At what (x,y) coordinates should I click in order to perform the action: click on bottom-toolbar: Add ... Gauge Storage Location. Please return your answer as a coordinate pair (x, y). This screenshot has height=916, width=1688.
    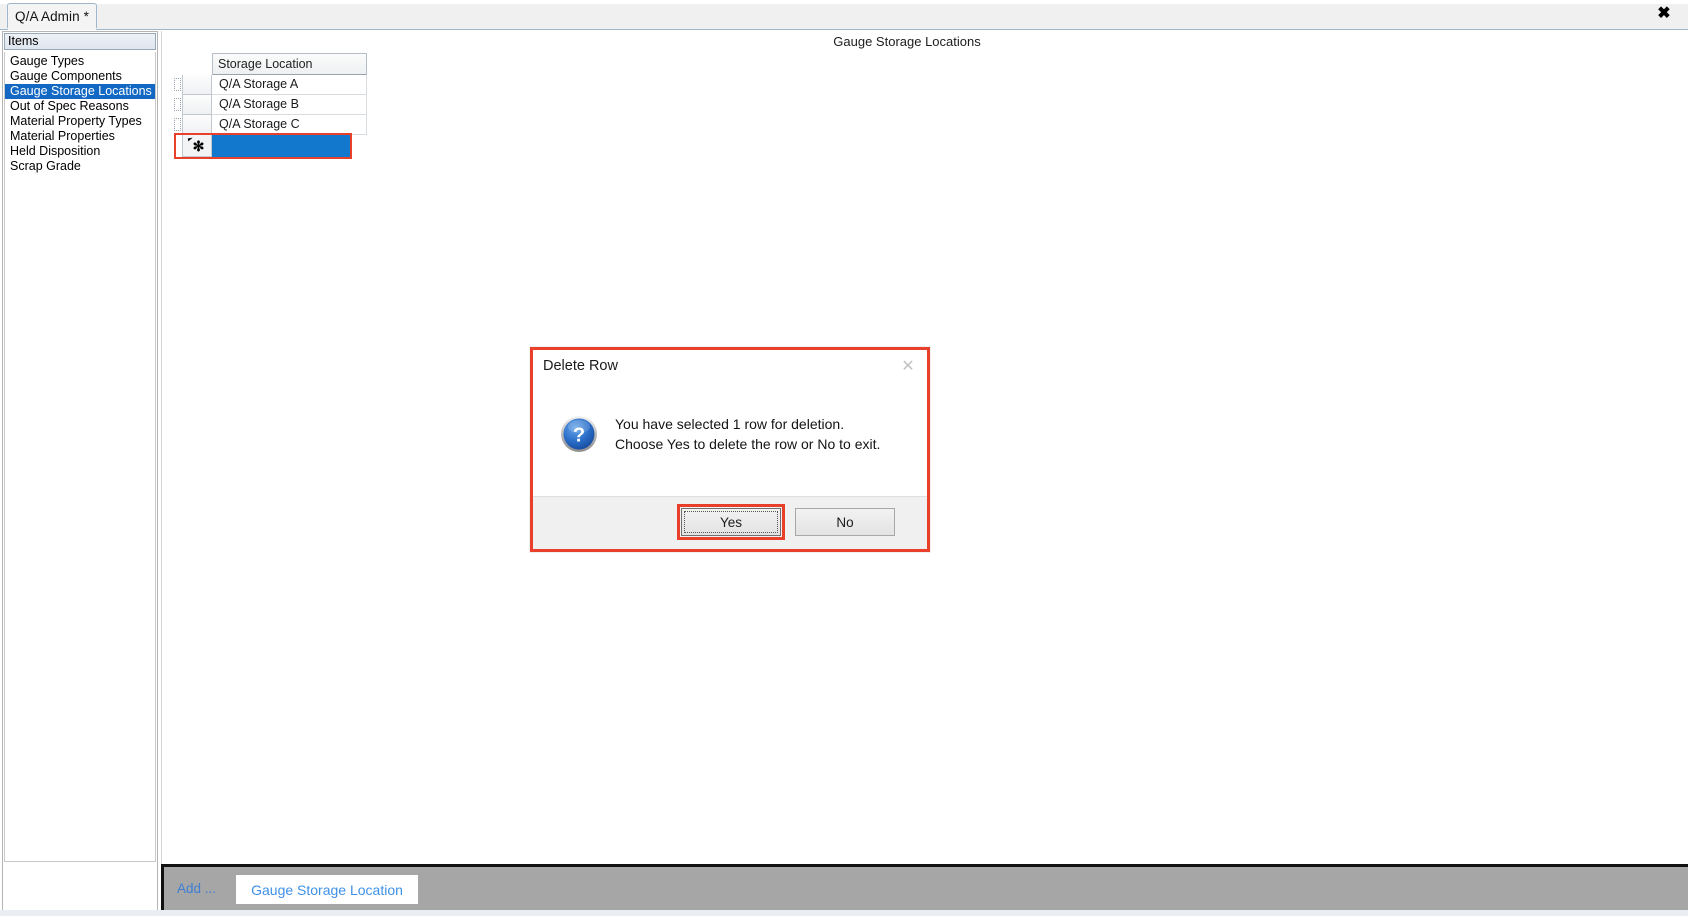
    Looking at the image, I should click on (924, 887).